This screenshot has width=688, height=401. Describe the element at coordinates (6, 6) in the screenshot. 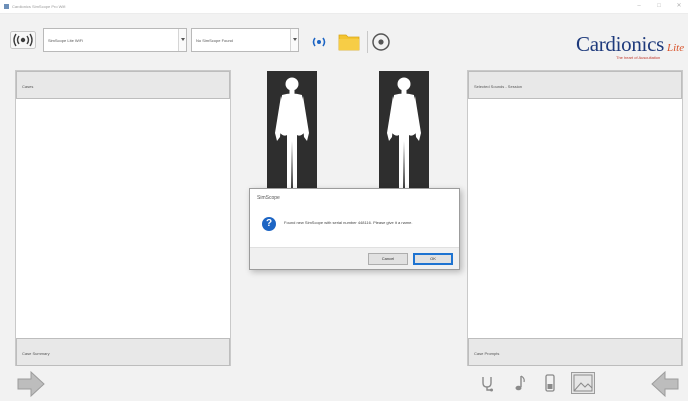

I see `app-icon` at that location.